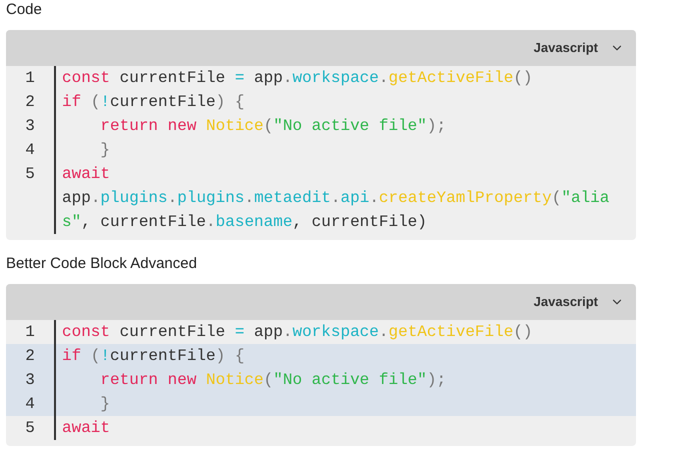  What do you see at coordinates (87, 428) in the screenshot?
I see `code-text: await` at bounding box center [87, 428].